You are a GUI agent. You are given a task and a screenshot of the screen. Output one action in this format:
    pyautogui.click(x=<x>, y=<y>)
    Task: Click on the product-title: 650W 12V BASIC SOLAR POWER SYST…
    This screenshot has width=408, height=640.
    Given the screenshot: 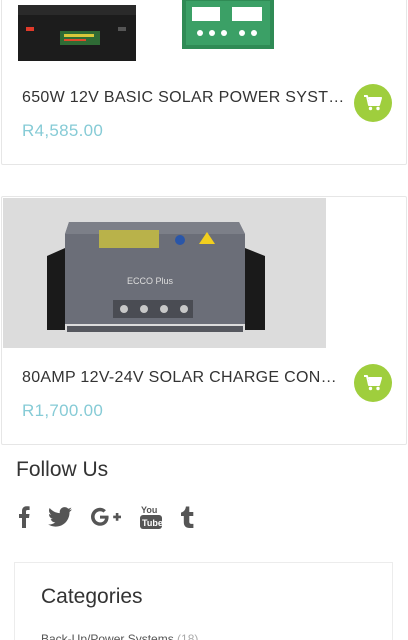 What is the action you would take?
    pyautogui.click(x=183, y=98)
    